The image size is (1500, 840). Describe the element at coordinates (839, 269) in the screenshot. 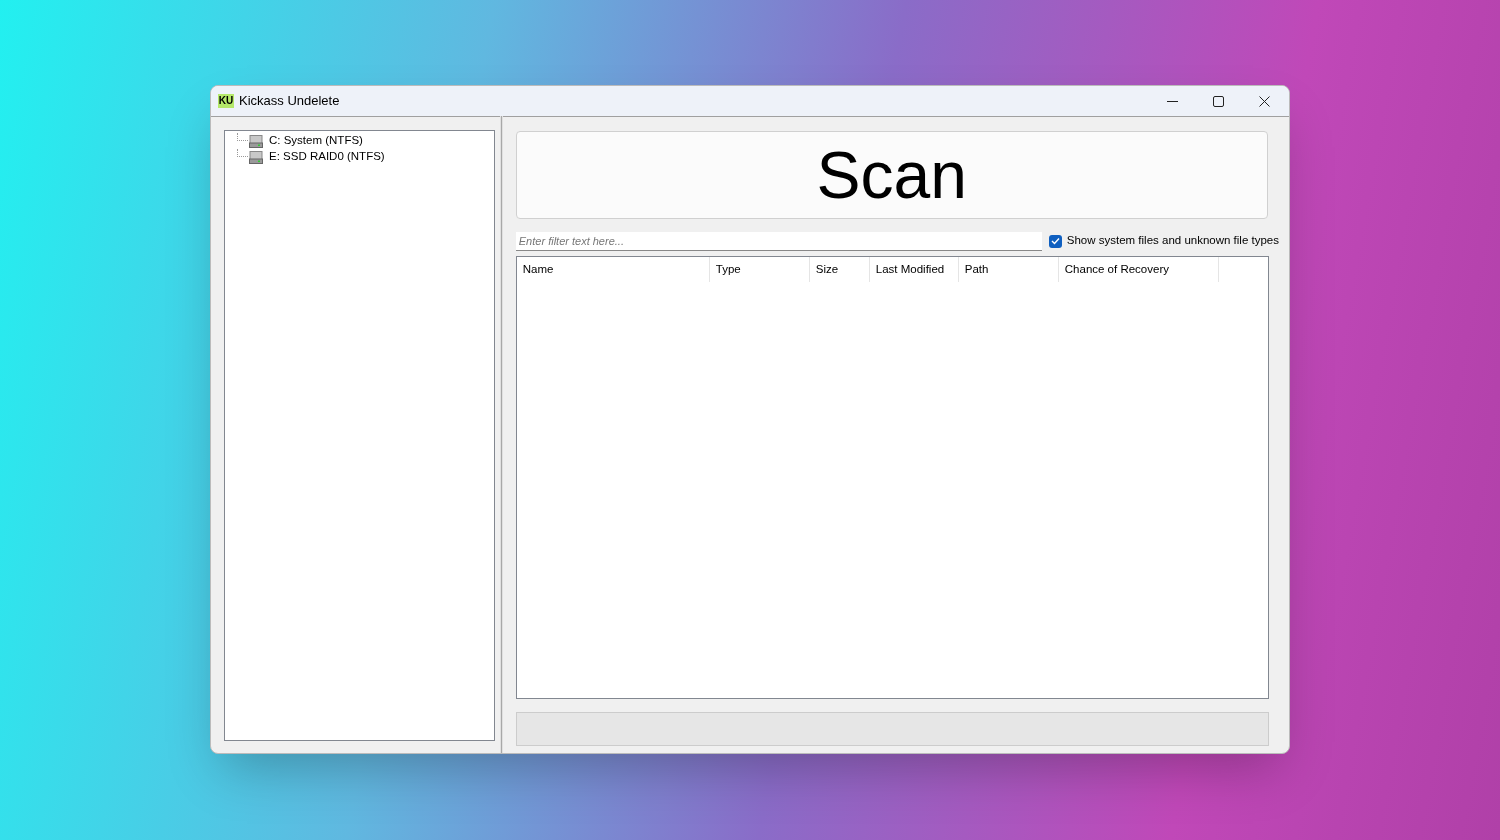

I see `column-header: Size` at that location.